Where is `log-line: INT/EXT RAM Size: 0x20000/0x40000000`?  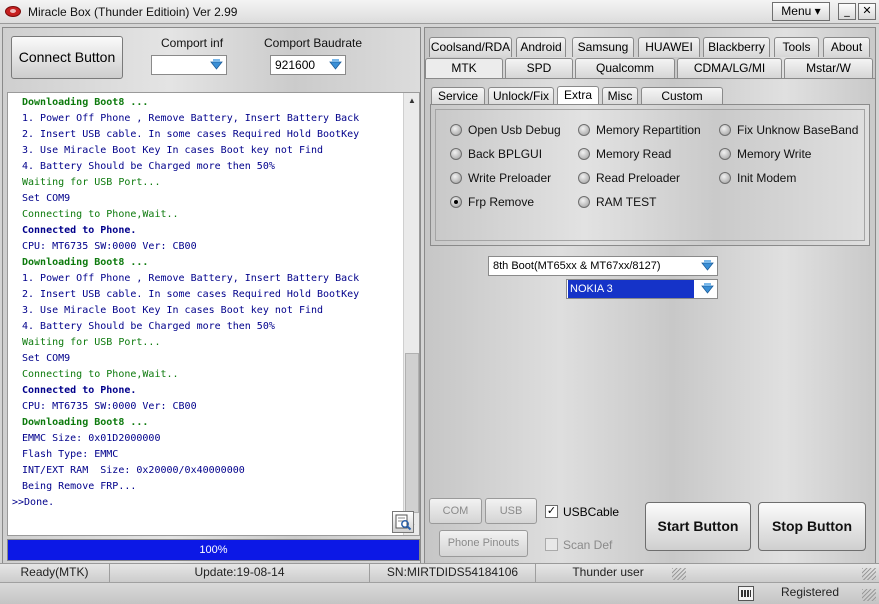
log-line: INT/EXT RAM Size: 0x20000/0x40000000 is located at coordinates (133, 470).